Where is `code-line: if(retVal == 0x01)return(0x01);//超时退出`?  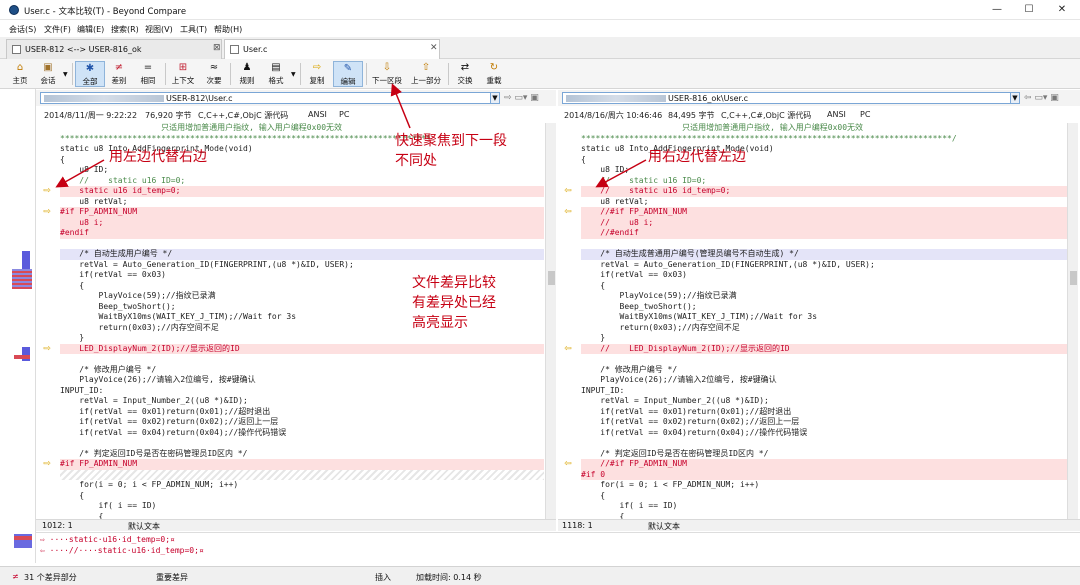 code-line: if(retVal == 0x01)return(0x01);//超时退出 is located at coordinates (302, 412).